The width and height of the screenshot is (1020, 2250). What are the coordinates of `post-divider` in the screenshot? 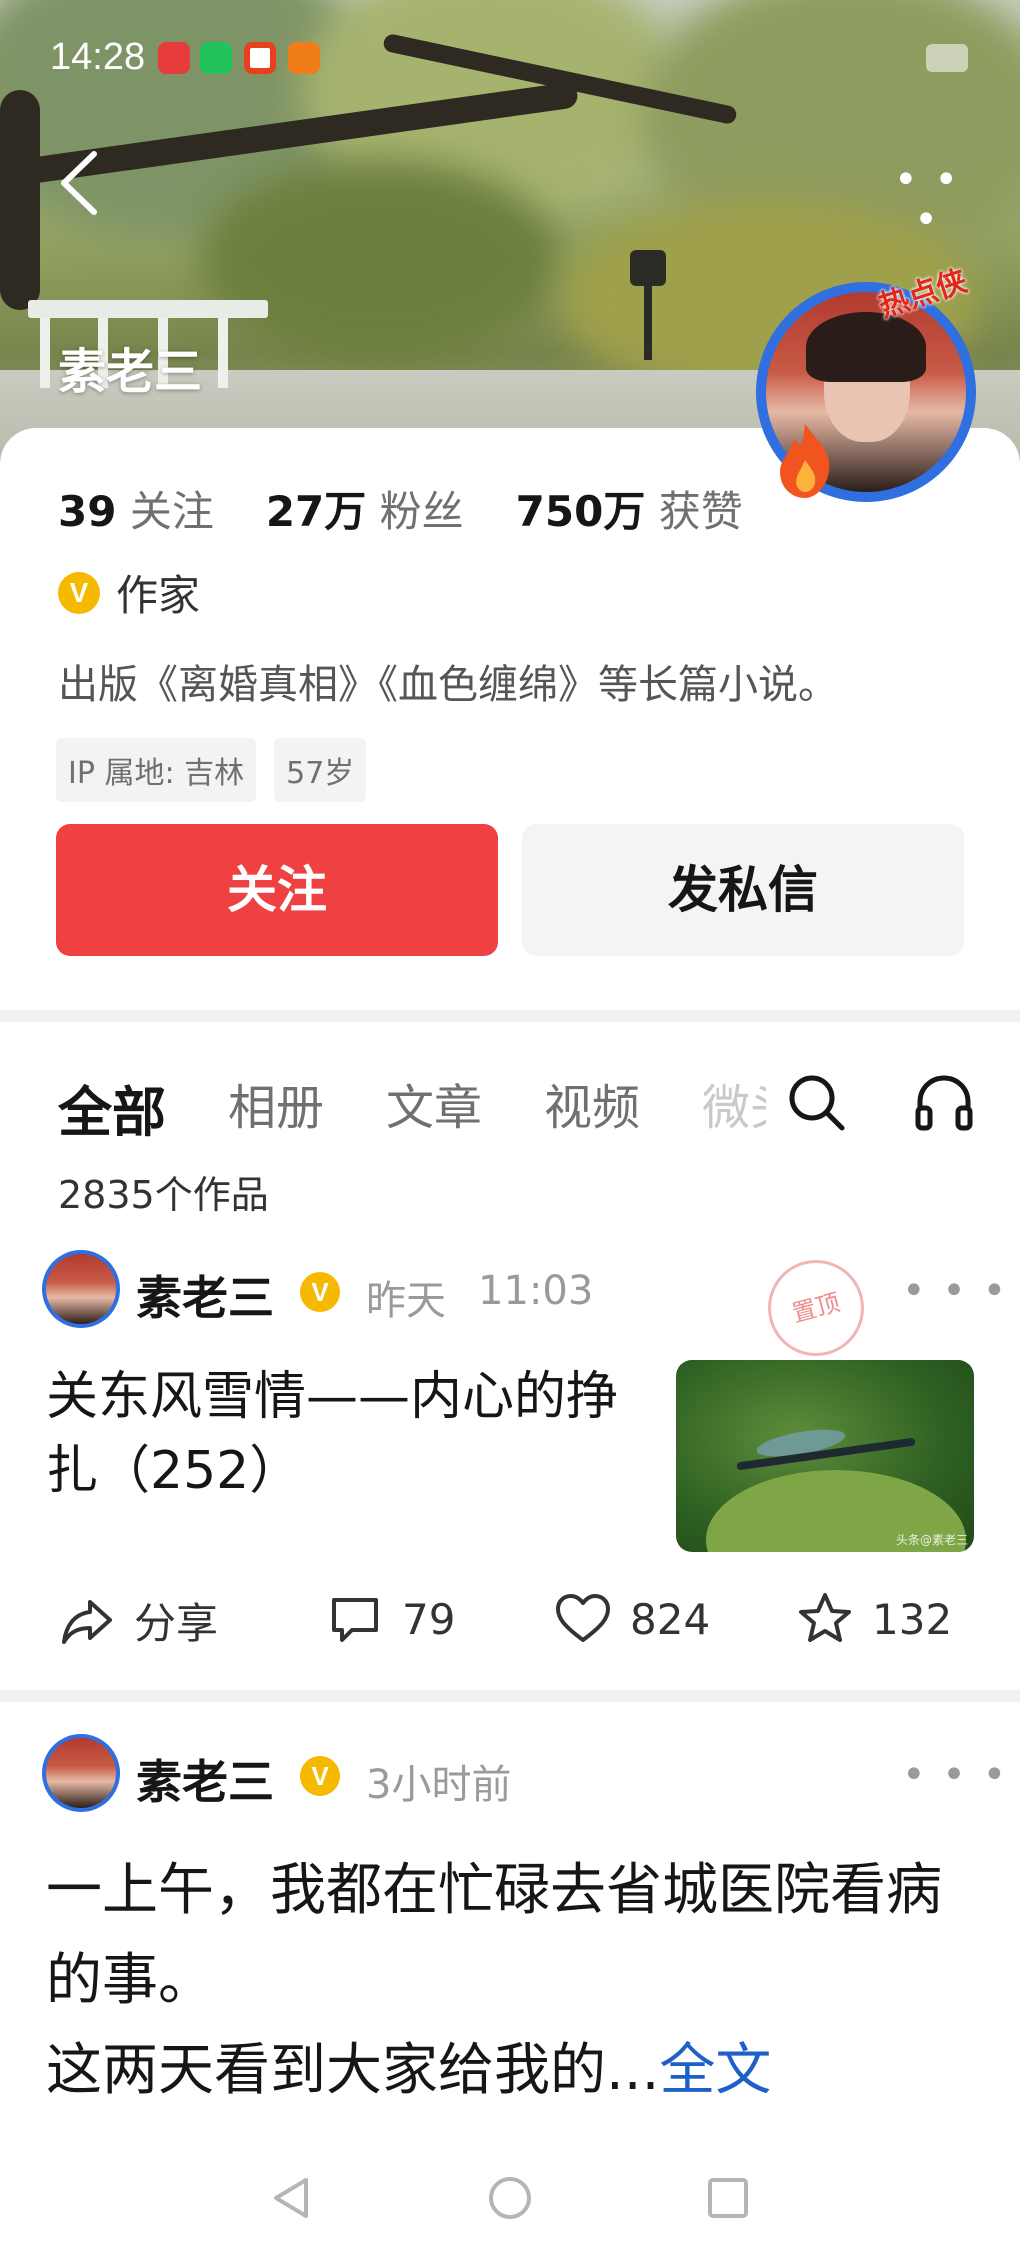 It's located at (510, 1696).